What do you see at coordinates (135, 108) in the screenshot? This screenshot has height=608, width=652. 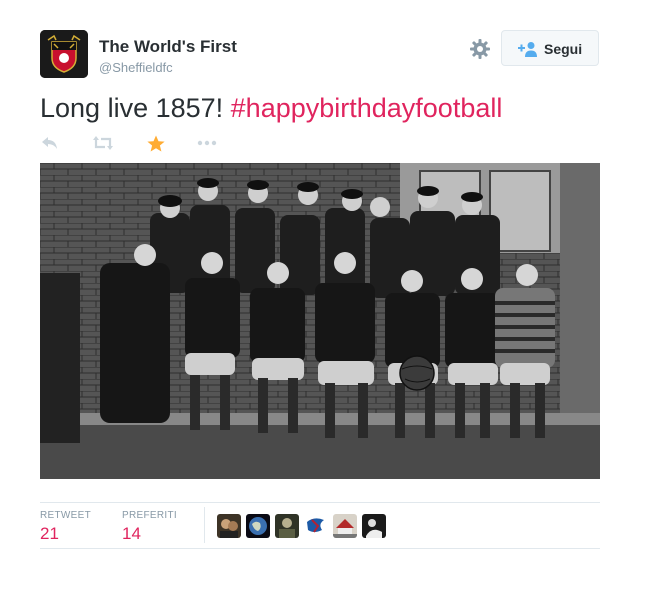 I see `tweet-text-body: Long live 1857!` at bounding box center [135, 108].